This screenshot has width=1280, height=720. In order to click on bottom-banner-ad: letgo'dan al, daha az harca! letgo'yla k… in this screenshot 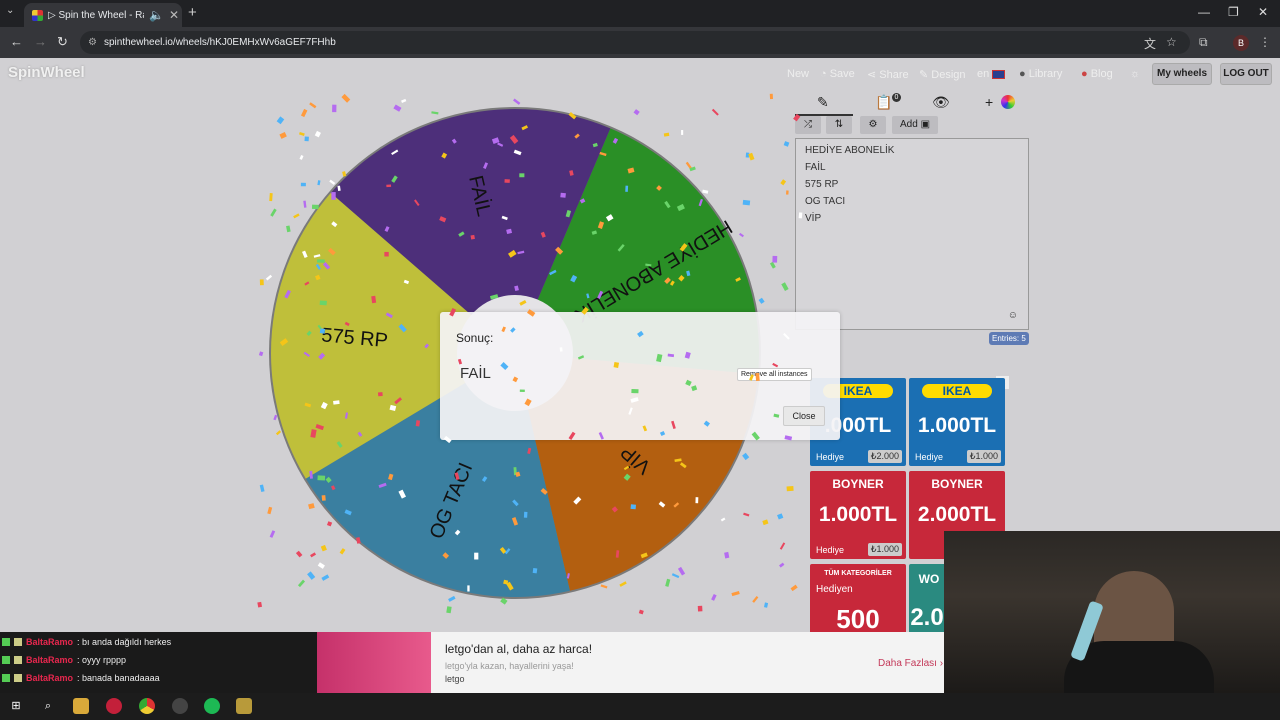, I will do `click(637, 662)`.